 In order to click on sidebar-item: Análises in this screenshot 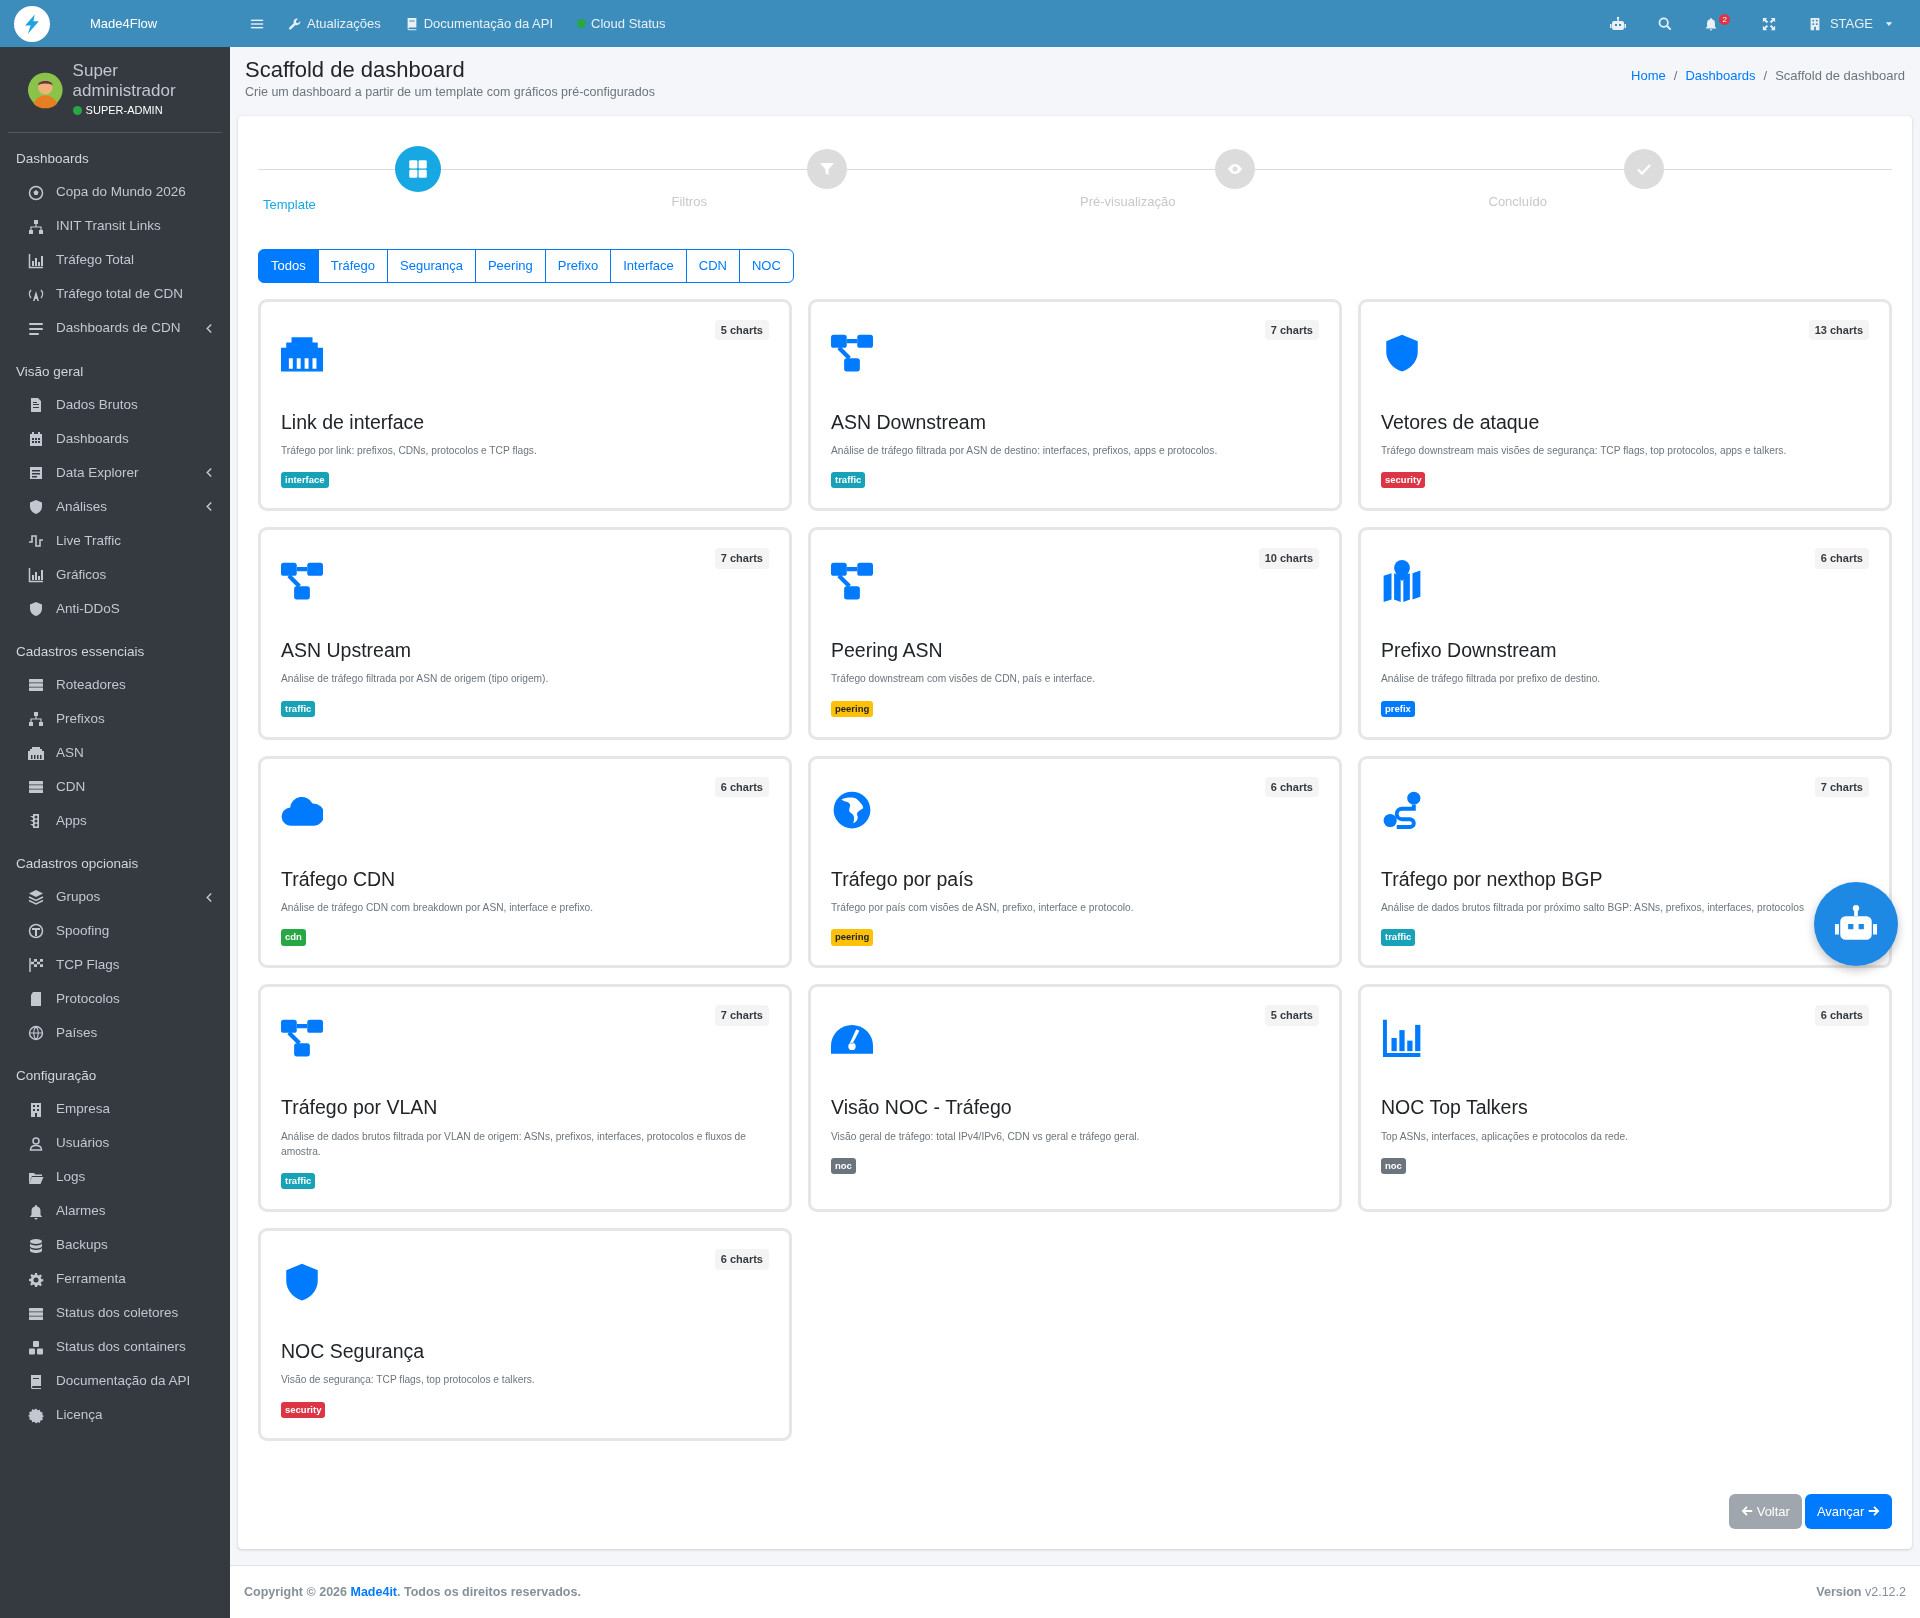, I will do `click(115, 506)`.